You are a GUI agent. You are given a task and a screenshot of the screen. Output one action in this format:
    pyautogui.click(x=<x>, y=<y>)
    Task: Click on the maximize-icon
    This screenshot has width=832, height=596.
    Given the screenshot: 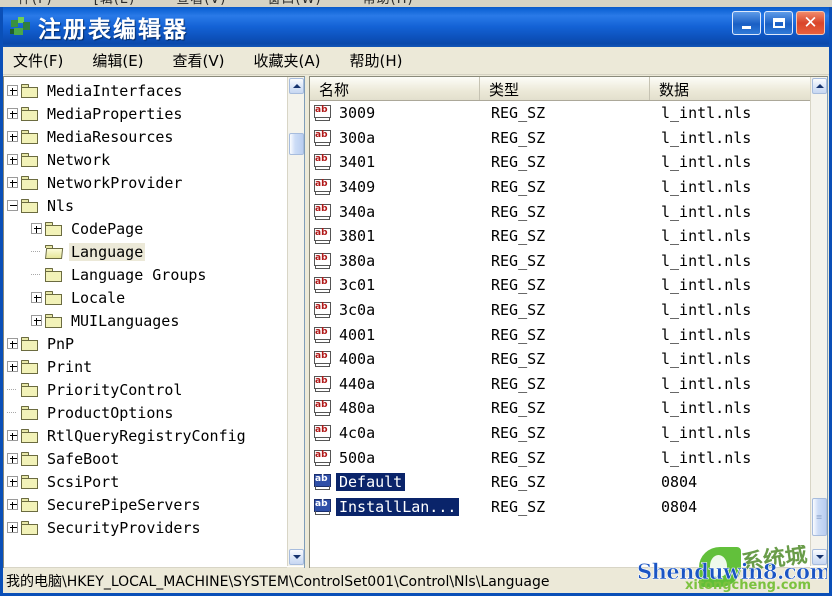 What is the action you would take?
    pyautogui.click(x=778, y=23)
    